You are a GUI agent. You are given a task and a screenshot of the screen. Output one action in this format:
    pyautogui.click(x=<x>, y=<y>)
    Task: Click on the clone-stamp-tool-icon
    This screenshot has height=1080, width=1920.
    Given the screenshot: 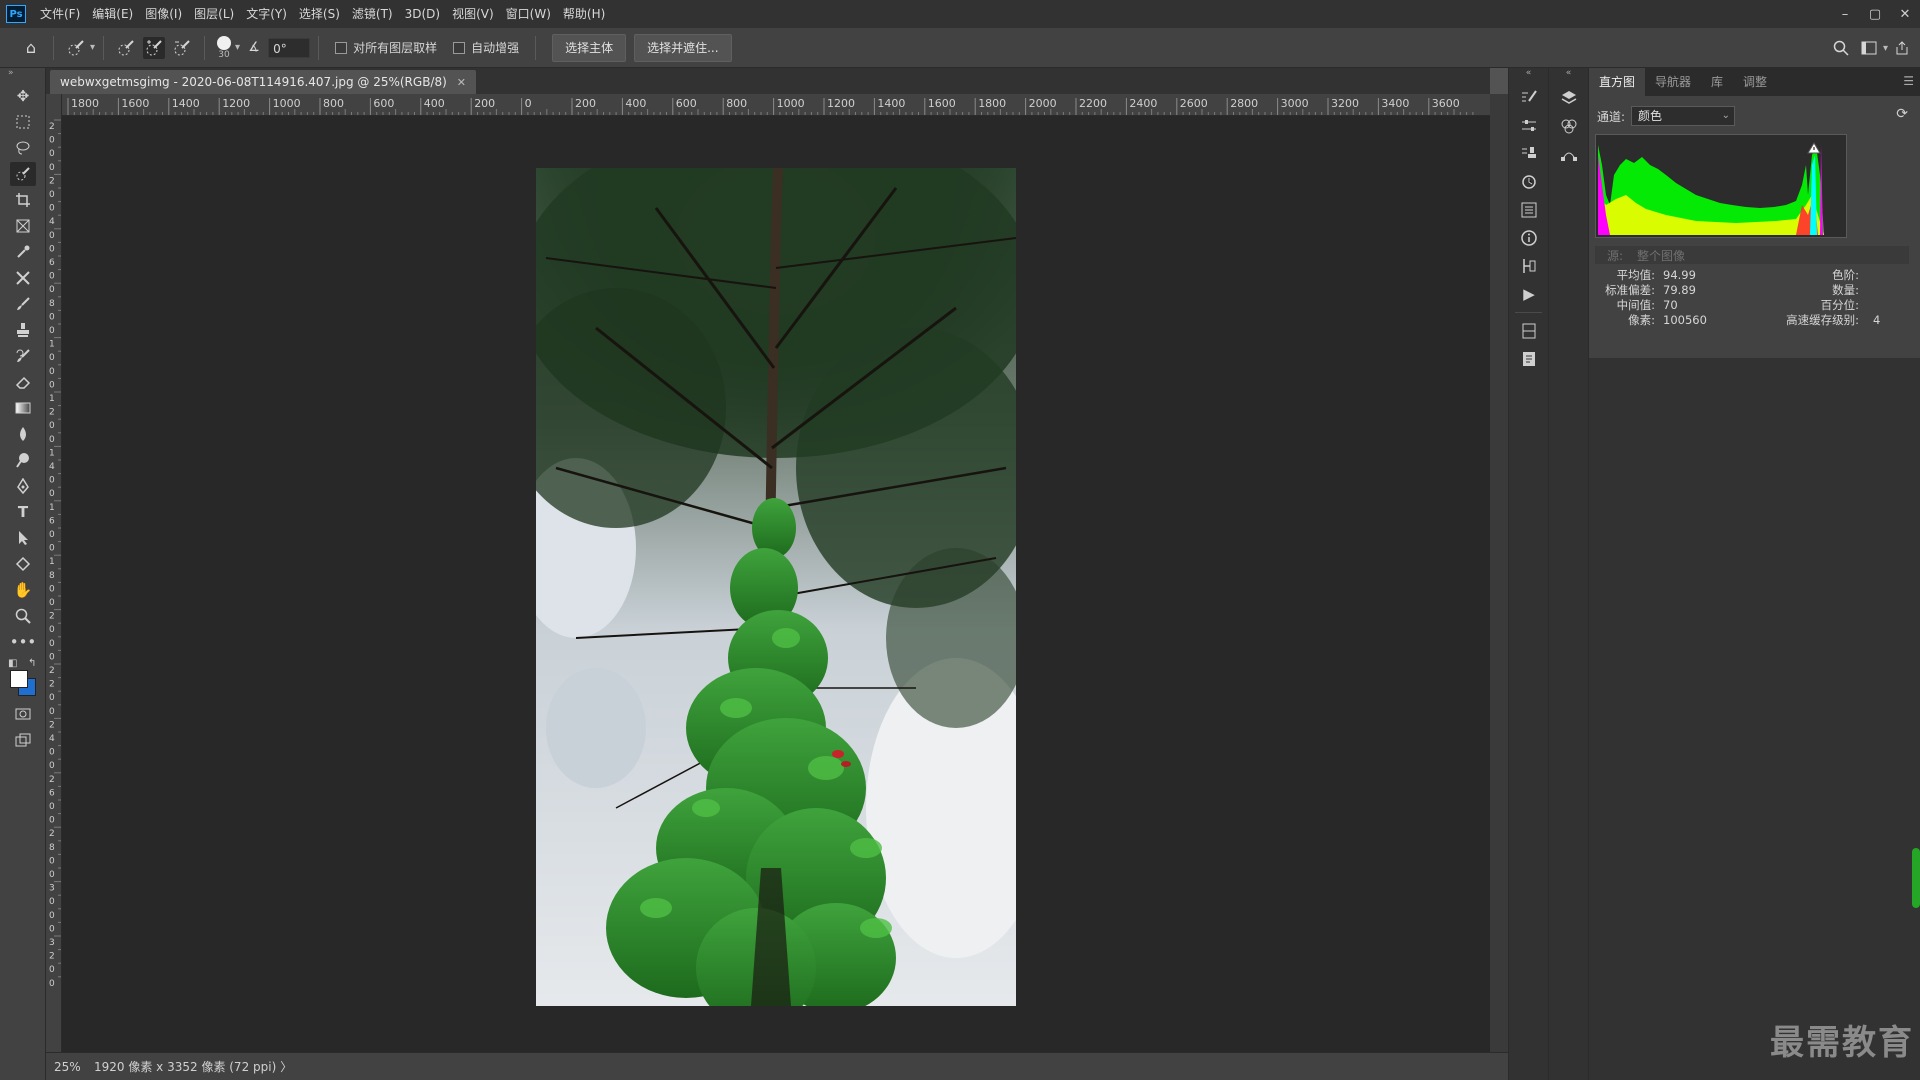 What is the action you would take?
    pyautogui.click(x=23, y=330)
    